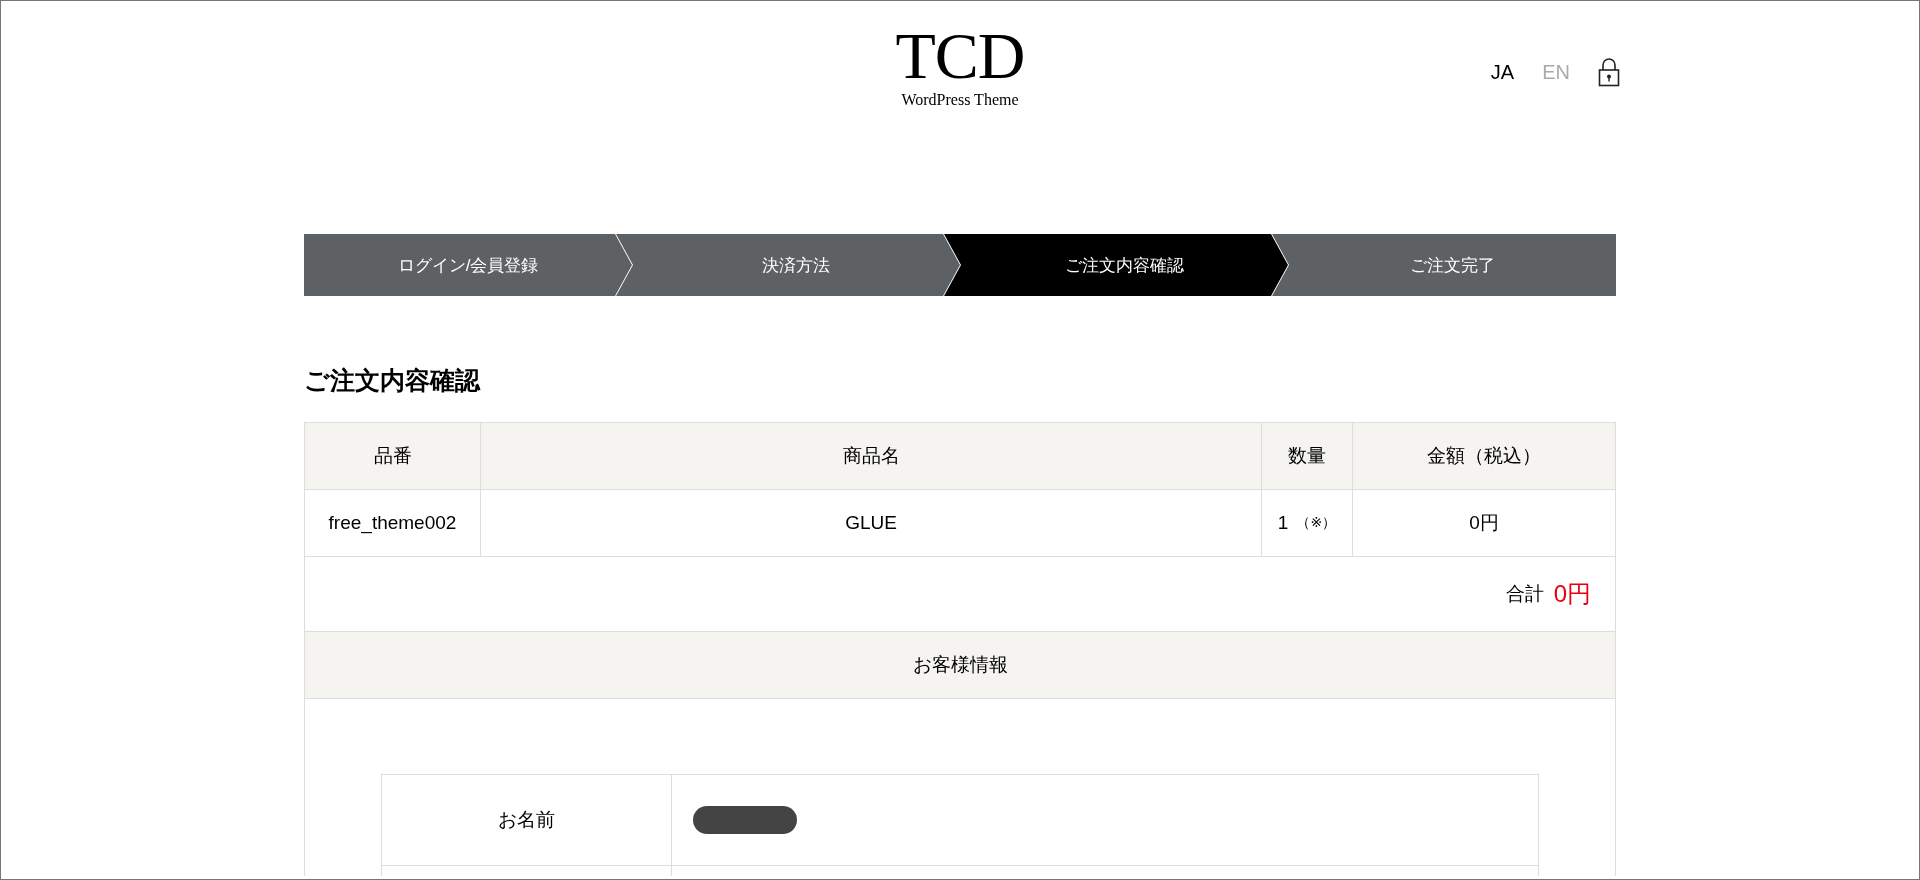 The width and height of the screenshot is (1920, 880). What do you see at coordinates (392, 456) in the screenshot?
I see `column-header: 品番` at bounding box center [392, 456].